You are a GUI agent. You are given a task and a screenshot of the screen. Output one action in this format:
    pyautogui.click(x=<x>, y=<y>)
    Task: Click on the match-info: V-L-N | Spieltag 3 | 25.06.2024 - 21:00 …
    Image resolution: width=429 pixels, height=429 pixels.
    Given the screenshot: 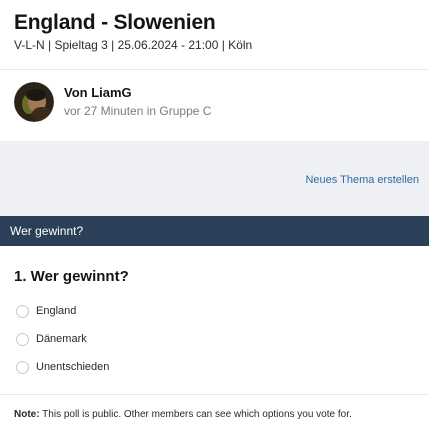 What is the action you would take?
    pyautogui.click(x=133, y=45)
    